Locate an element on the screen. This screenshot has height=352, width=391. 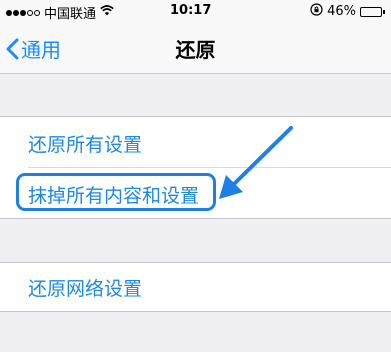
row-divider is located at coordinates (209, 167).